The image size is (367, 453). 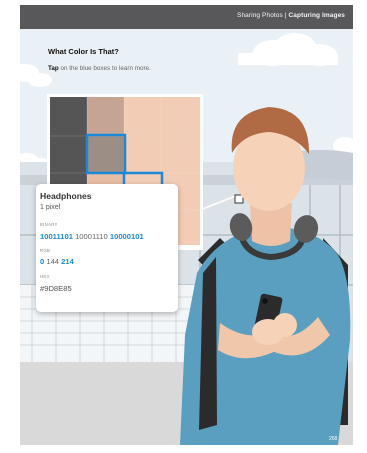 I want to click on binary-green: 10001110, so click(x=91, y=236).